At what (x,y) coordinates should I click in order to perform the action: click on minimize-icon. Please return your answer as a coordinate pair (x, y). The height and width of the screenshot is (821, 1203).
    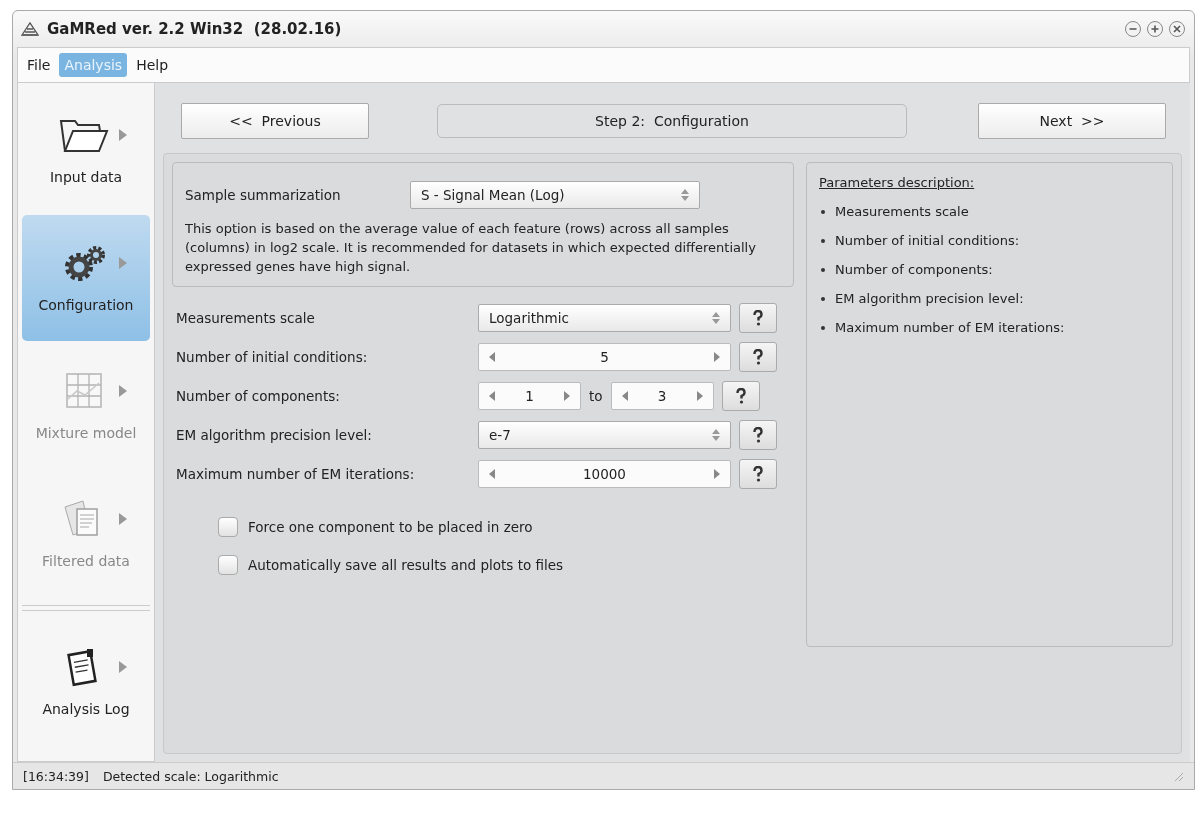
    Looking at the image, I should click on (1133, 29).